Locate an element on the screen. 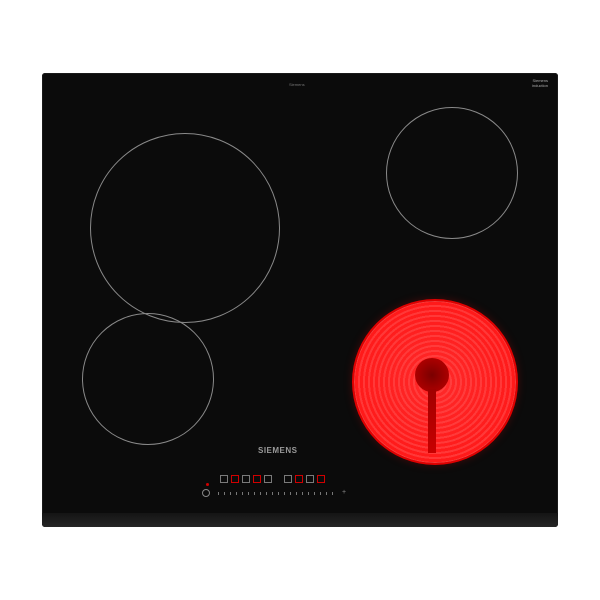 The height and width of the screenshot is (600, 600). control-group-right is located at coordinates (304, 479).